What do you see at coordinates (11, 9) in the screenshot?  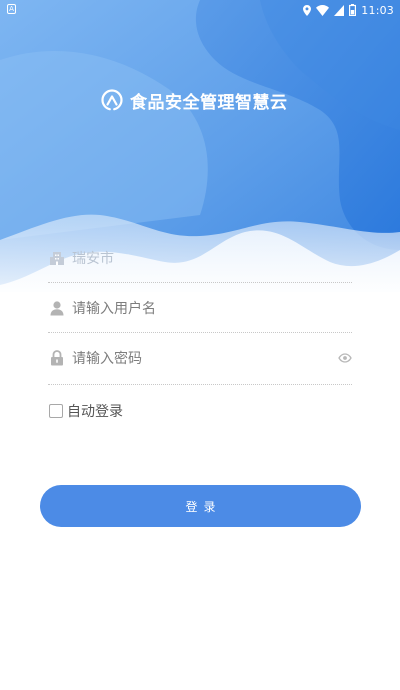 I see `notification-icon: A` at bounding box center [11, 9].